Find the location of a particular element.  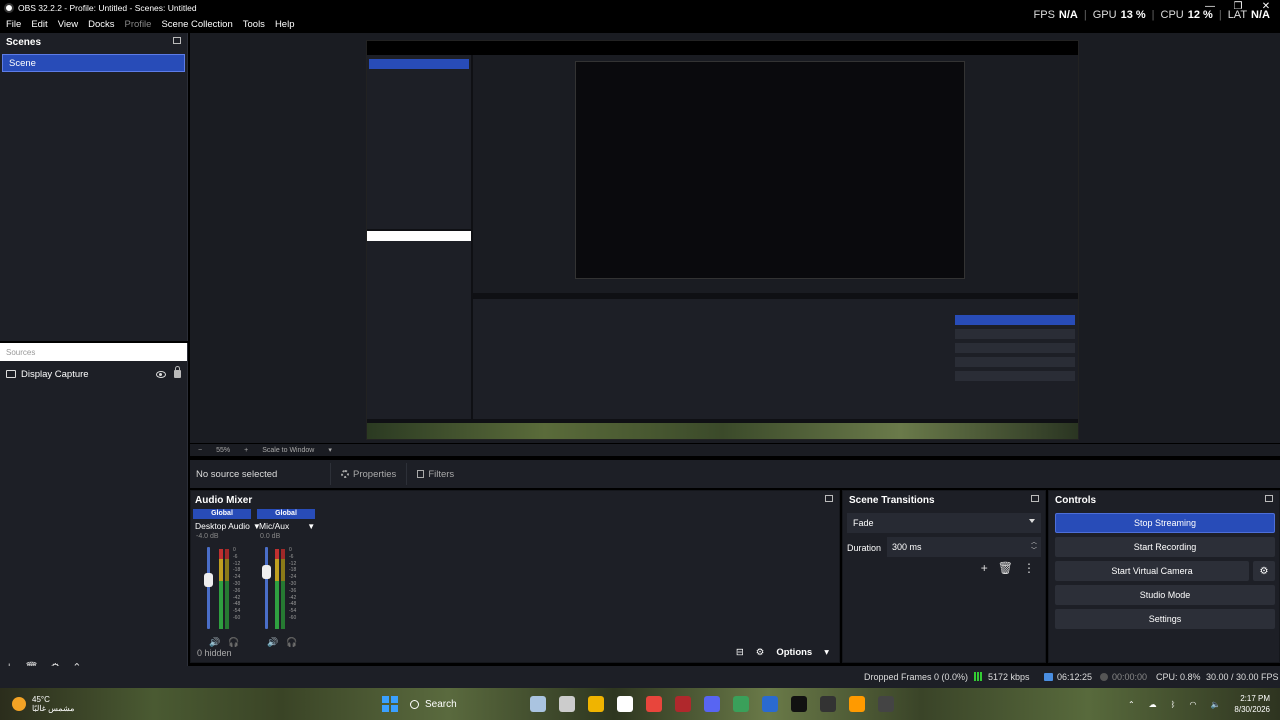

nested-scenes-panel is located at coordinates (419, 142).